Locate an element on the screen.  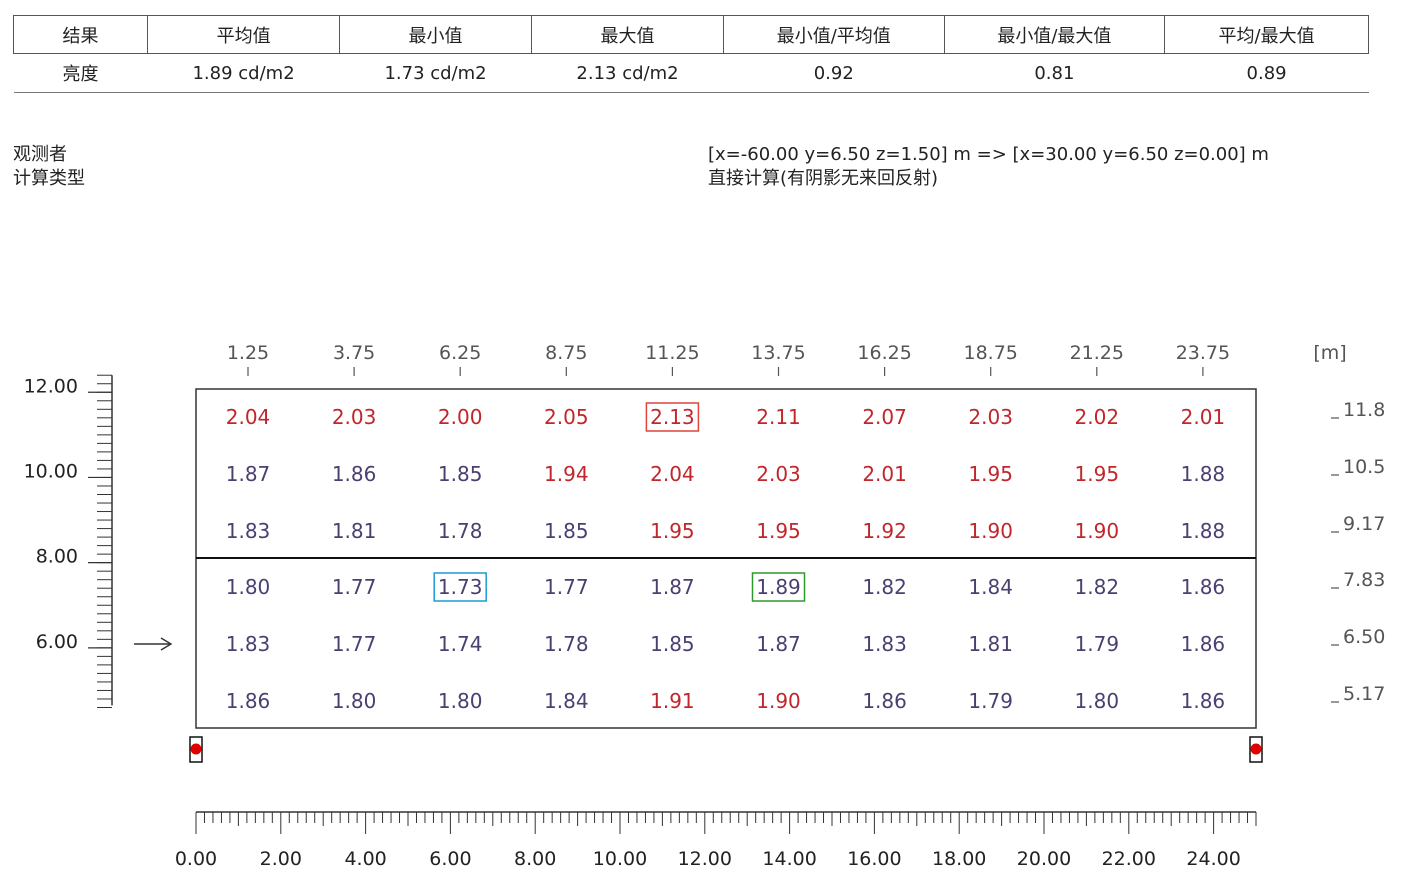
bottom-axis-label: 2.00 is located at coordinates (281, 859).